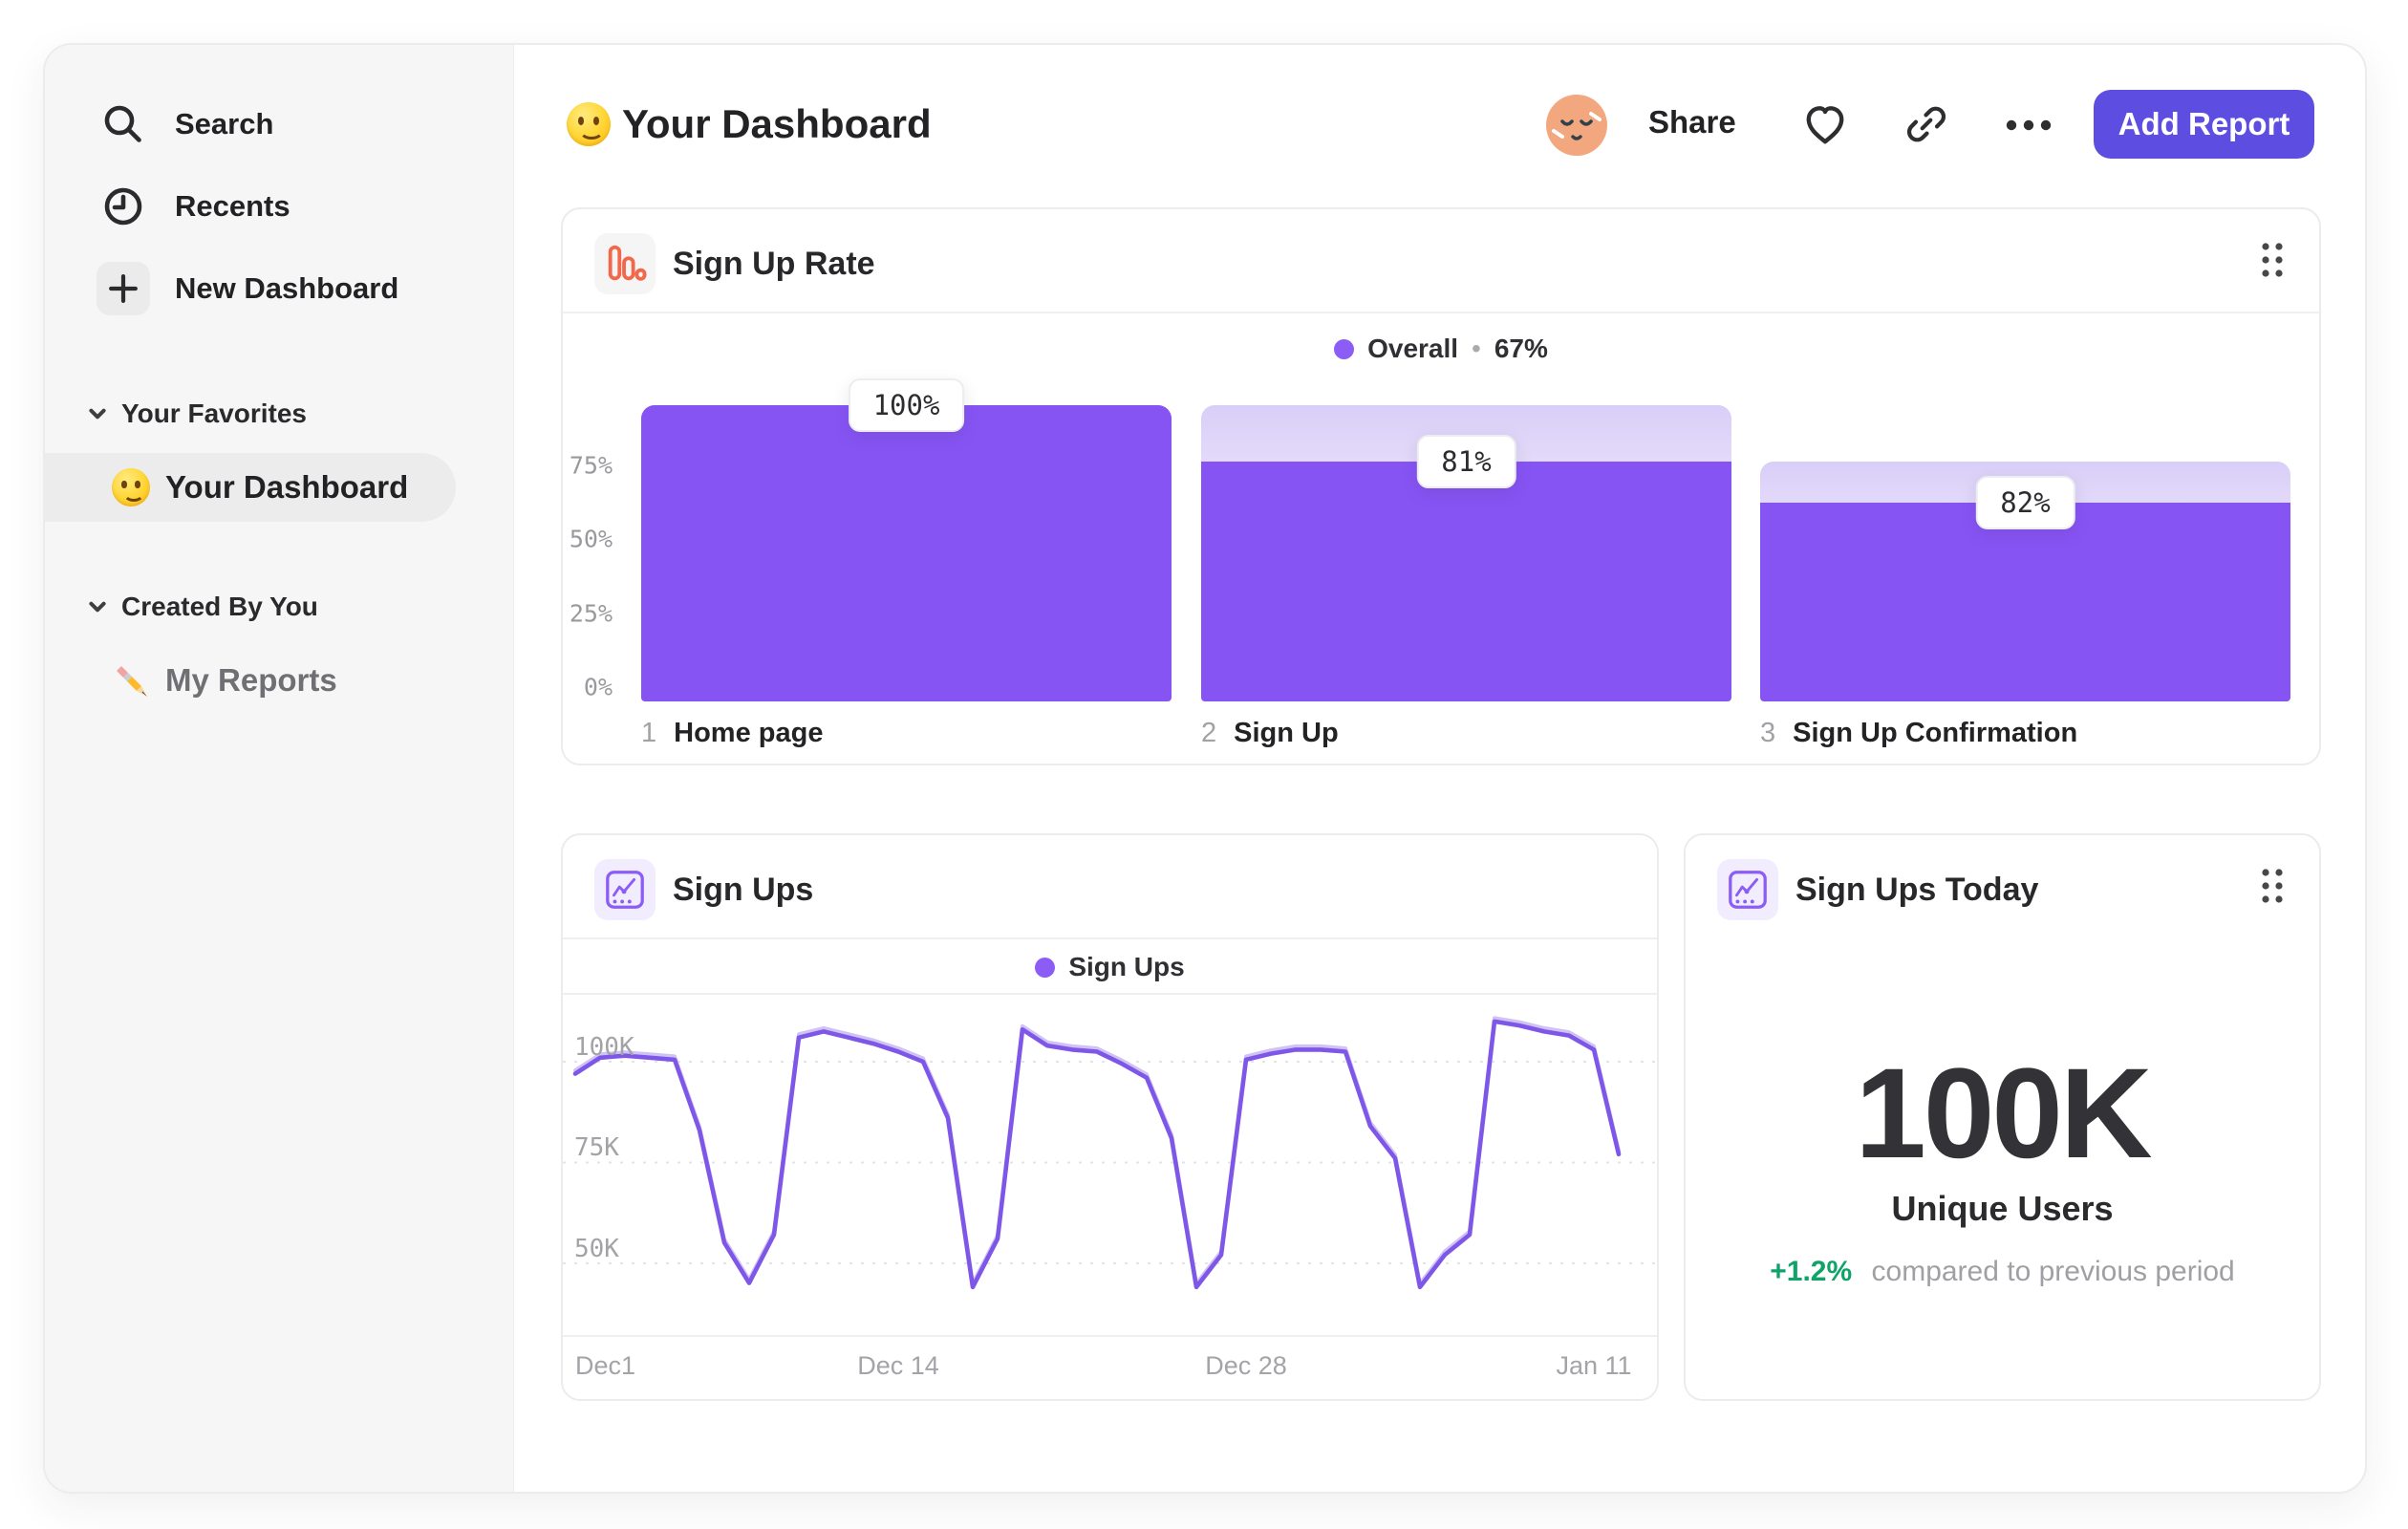 This screenshot has height=1529, width=2408. I want to click on step-name: Sign Up, so click(1286, 732).